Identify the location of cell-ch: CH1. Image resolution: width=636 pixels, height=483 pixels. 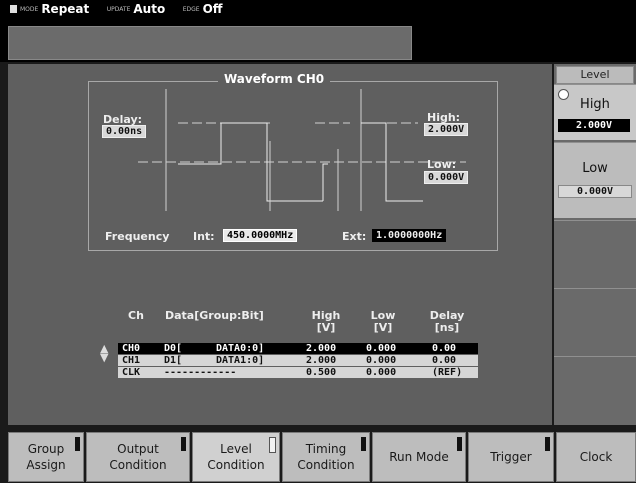
(131, 360).